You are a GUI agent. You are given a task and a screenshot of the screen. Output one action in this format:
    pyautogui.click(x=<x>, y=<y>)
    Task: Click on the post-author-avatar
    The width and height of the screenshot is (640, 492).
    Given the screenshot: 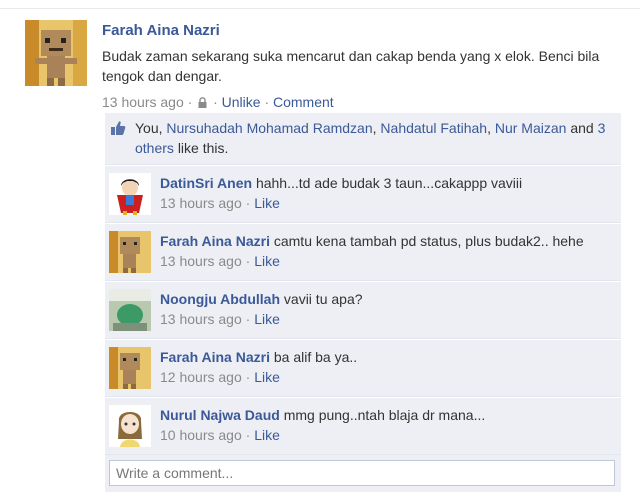 What is the action you would take?
    pyautogui.click(x=56, y=53)
    